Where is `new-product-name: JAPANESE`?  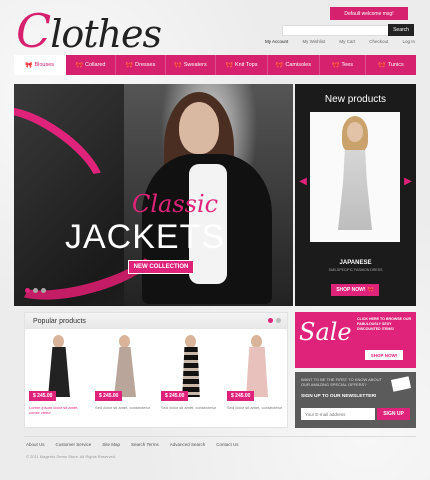 new-product-name: JAPANESE is located at coordinates (355, 263).